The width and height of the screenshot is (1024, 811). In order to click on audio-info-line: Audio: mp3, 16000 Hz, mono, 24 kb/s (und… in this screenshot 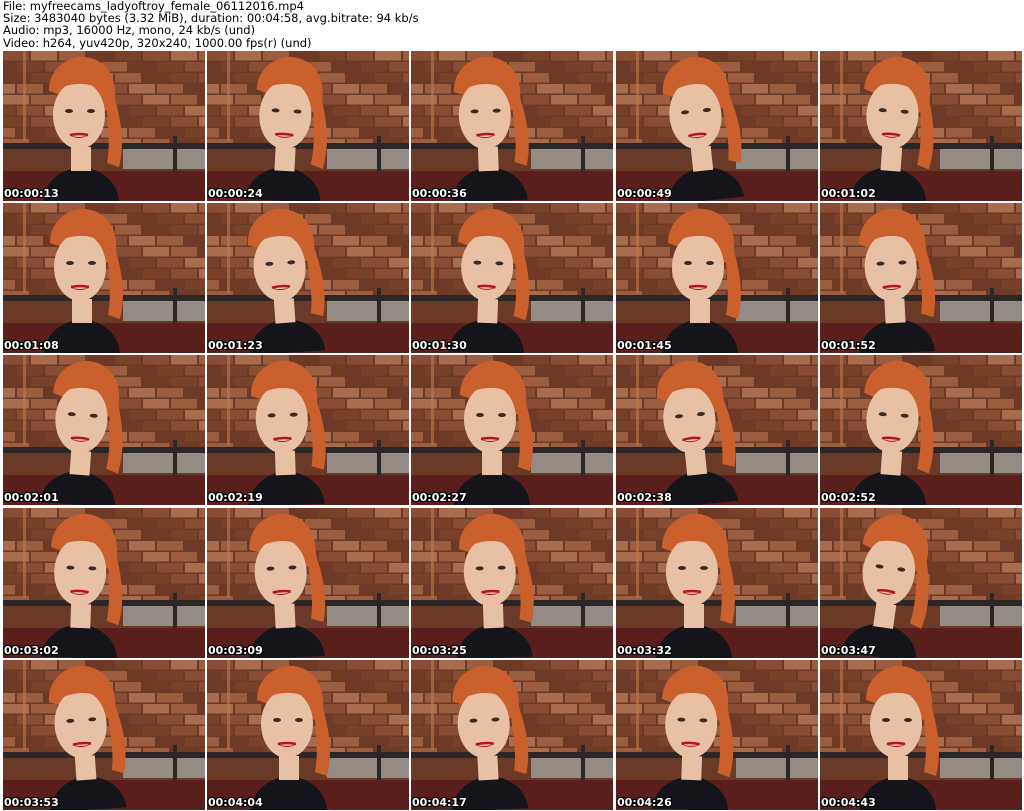, I will do `click(129, 30)`.